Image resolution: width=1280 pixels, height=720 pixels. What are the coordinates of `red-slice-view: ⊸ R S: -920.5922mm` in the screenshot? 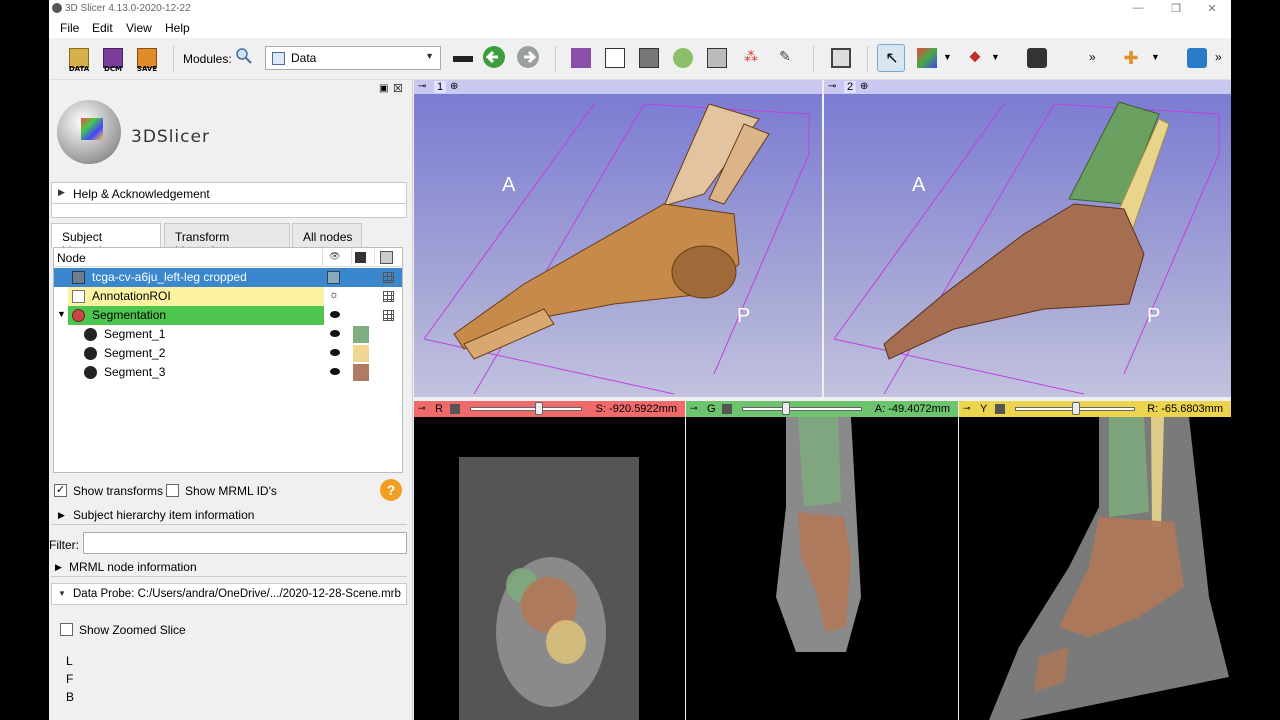 It's located at (549, 560).